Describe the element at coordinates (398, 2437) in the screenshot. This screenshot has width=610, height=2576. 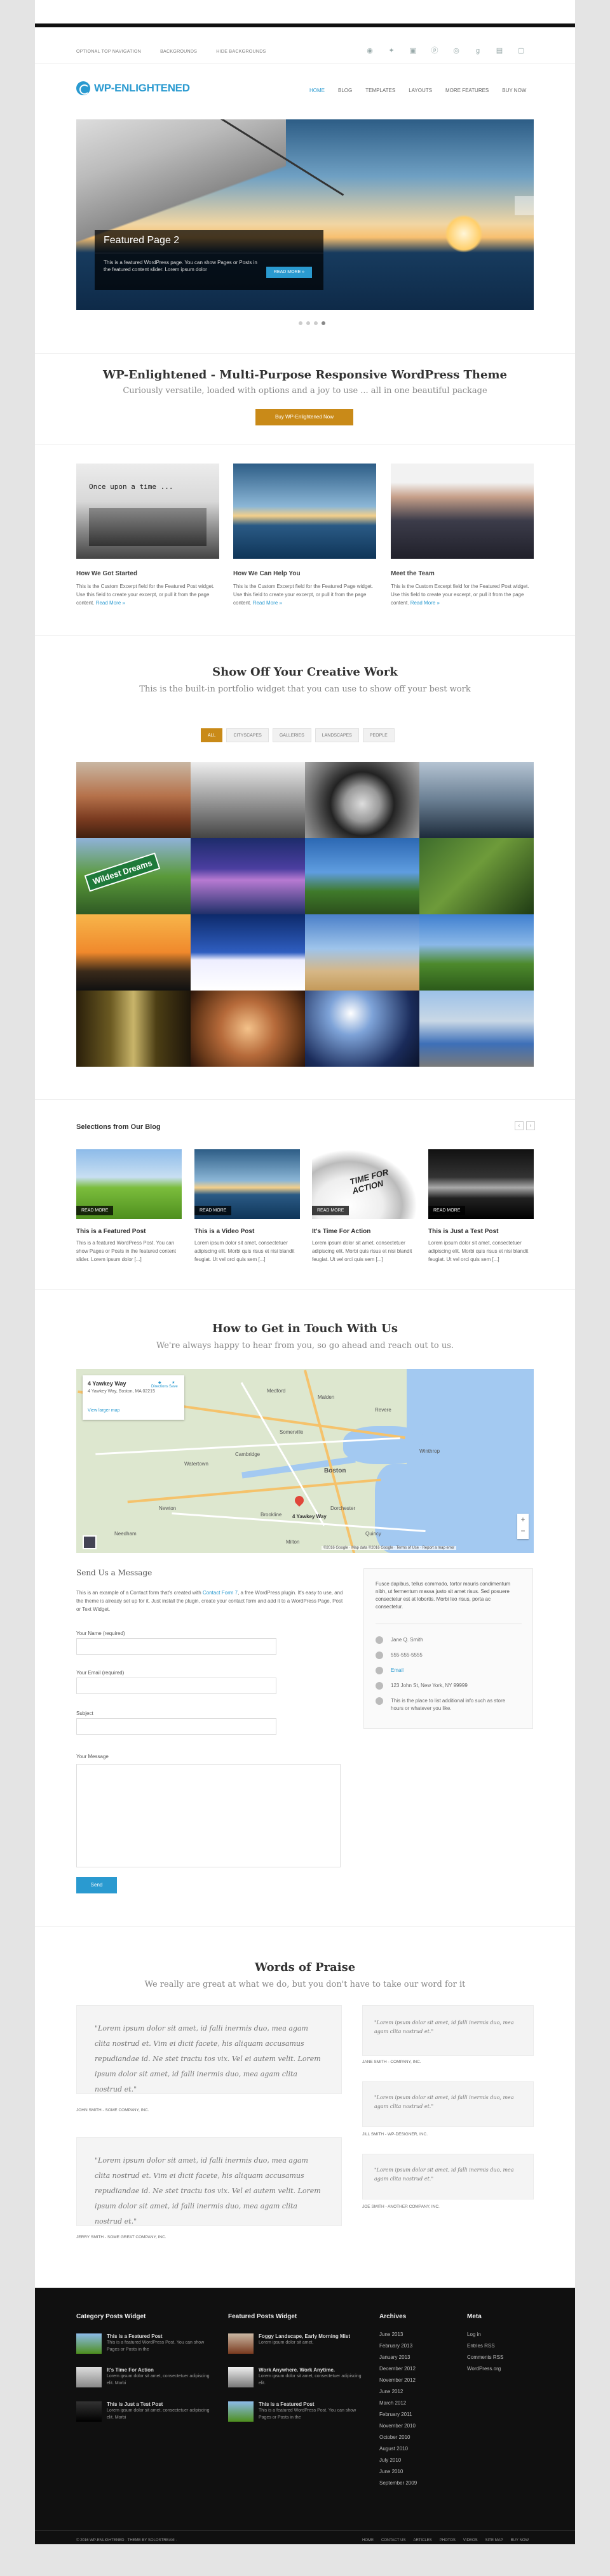
I see `archive-link: October 2010` at that location.